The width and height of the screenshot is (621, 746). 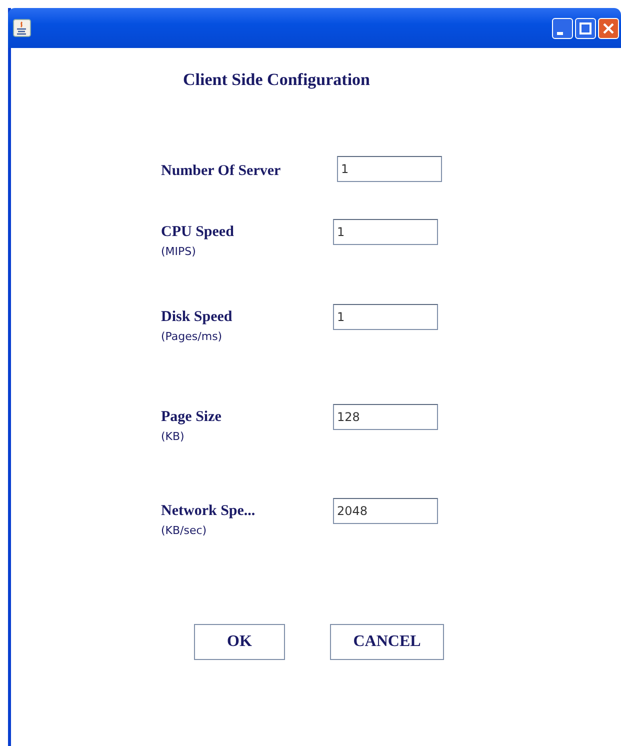 What do you see at coordinates (22, 28) in the screenshot?
I see `cup-icon` at bounding box center [22, 28].